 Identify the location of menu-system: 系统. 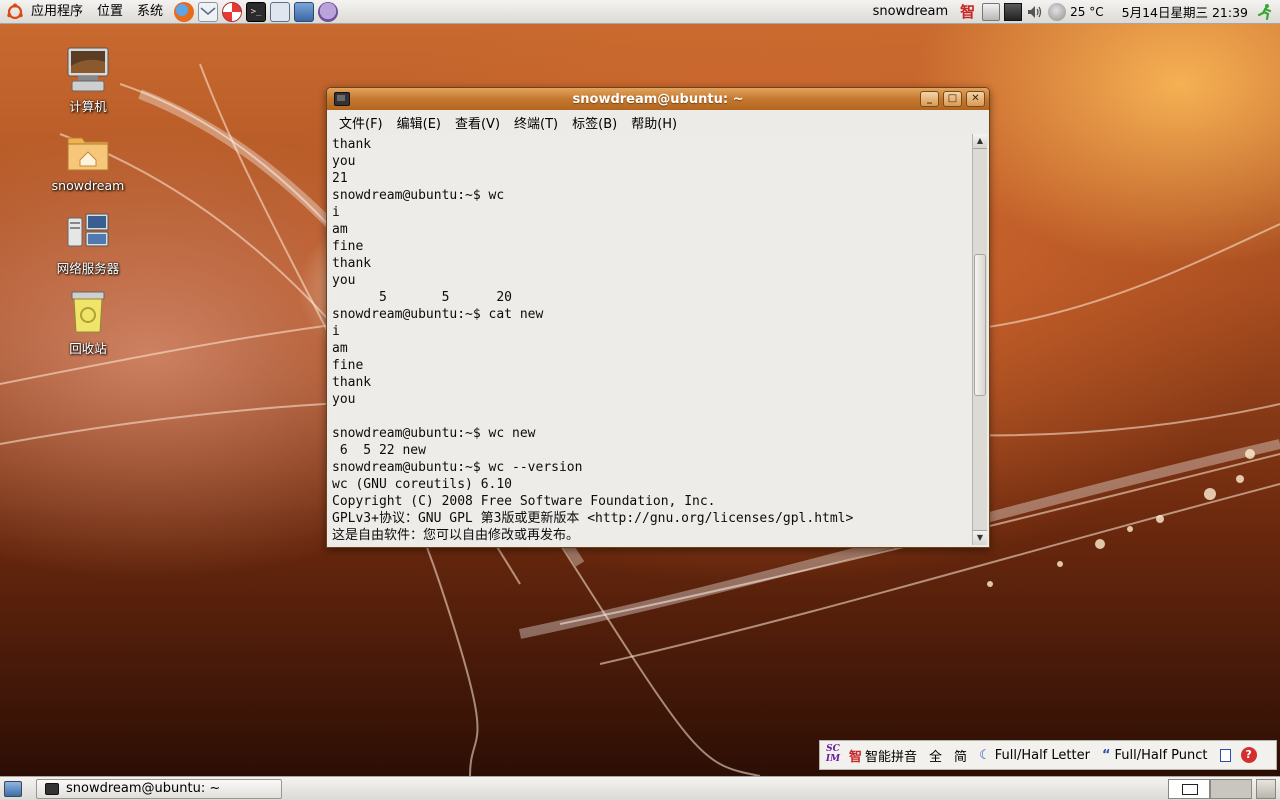
(150, 12).